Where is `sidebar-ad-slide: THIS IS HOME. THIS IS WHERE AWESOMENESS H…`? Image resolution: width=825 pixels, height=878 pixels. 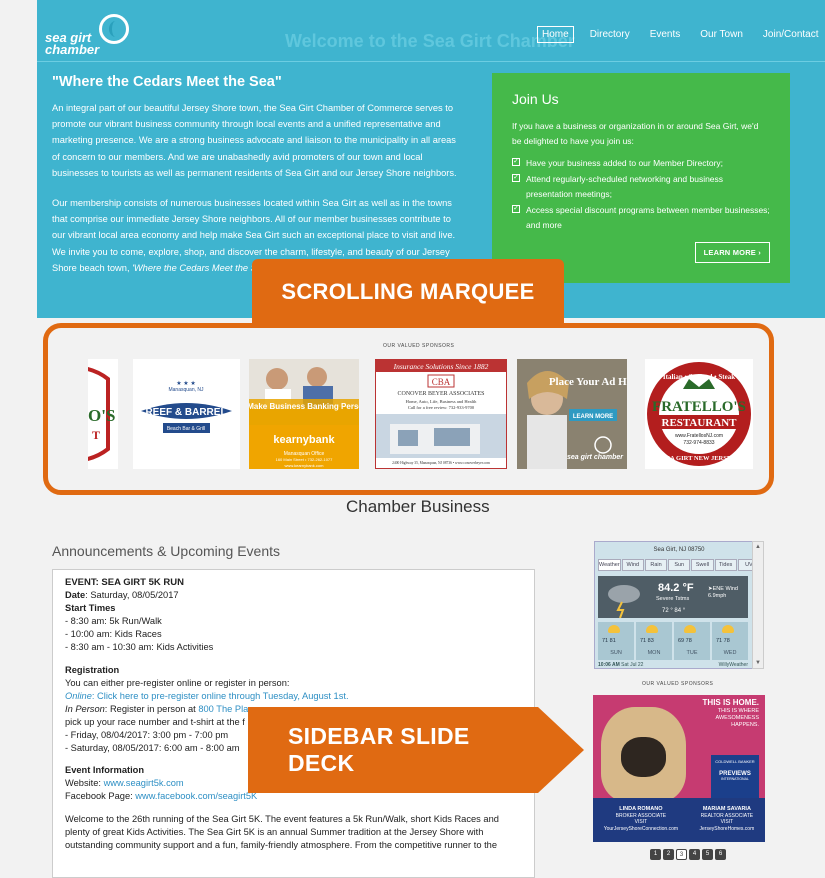 sidebar-ad-slide: THIS IS HOME. THIS IS WHERE AWESOMENESS H… is located at coordinates (679, 768).